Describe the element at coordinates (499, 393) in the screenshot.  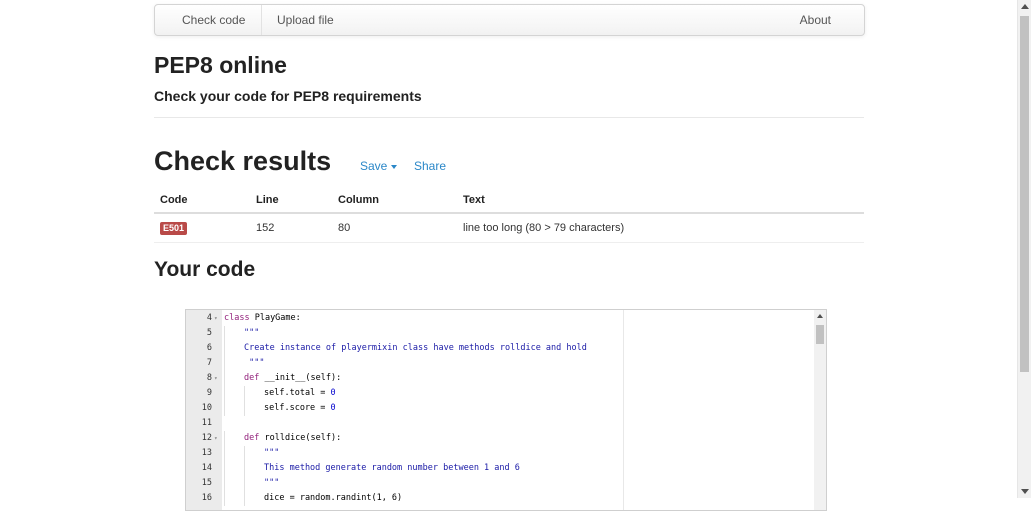
I see `code-line: 9 self.total = 0` at that location.